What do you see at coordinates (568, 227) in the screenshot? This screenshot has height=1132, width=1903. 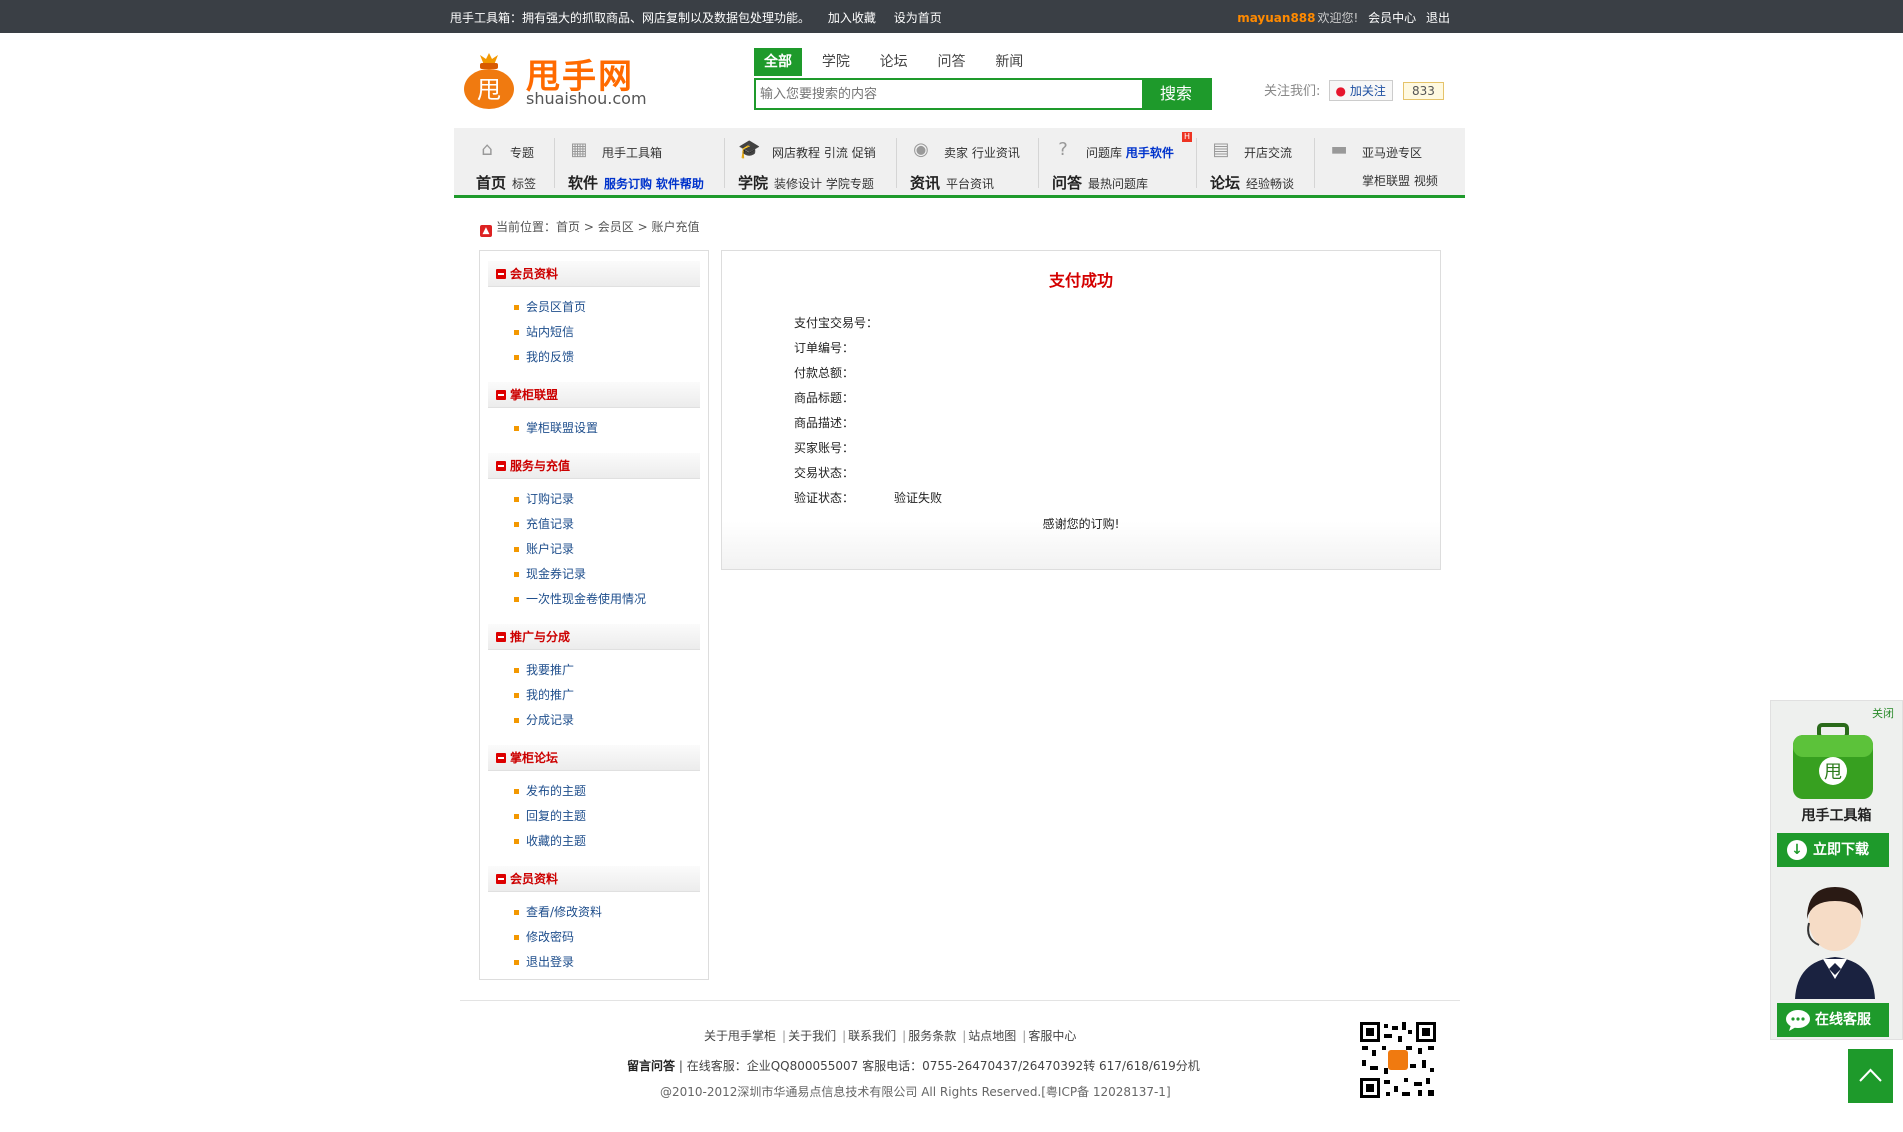 I see `breadcrumb-home: 首页` at bounding box center [568, 227].